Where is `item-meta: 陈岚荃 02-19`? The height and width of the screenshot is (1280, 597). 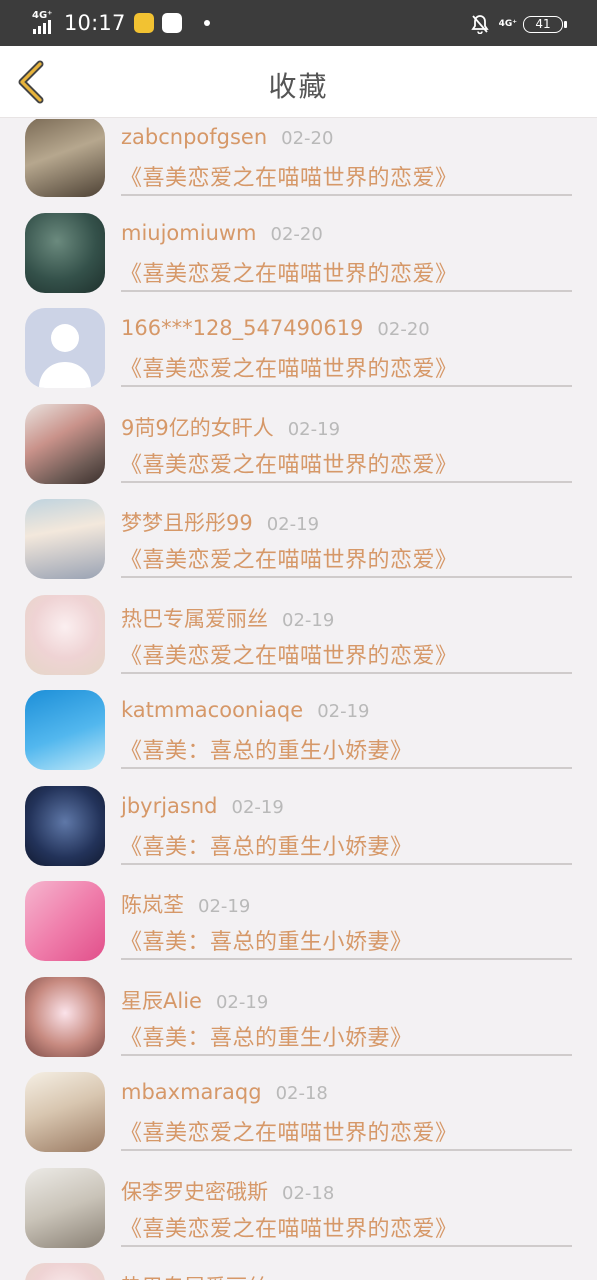 item-meta: 陈岚荃 02-19 is located at coordinates (185, 904).